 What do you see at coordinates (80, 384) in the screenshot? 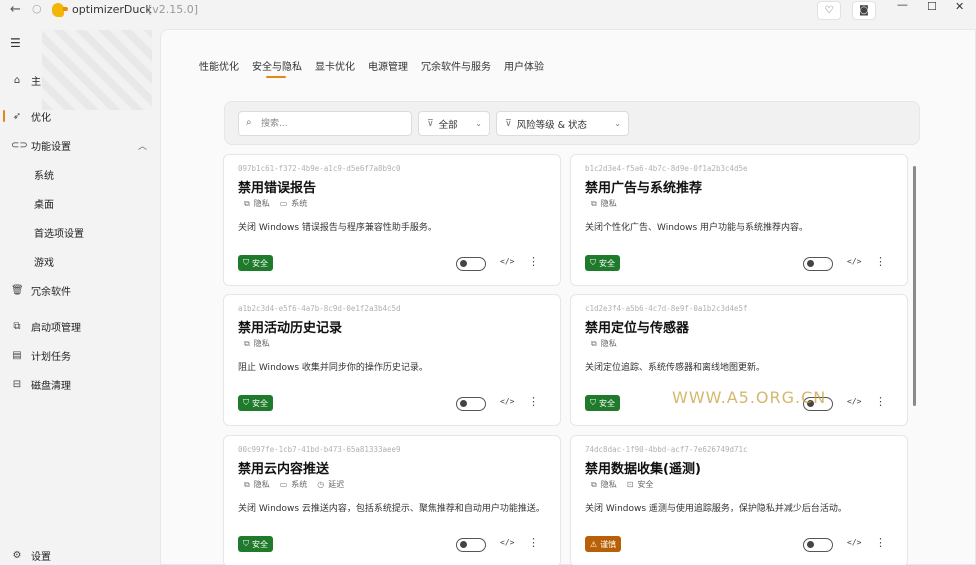
I see `sidebar-item-disk-cleanup: ⊟ 磁盘清理` at bounding box center [80, 384].